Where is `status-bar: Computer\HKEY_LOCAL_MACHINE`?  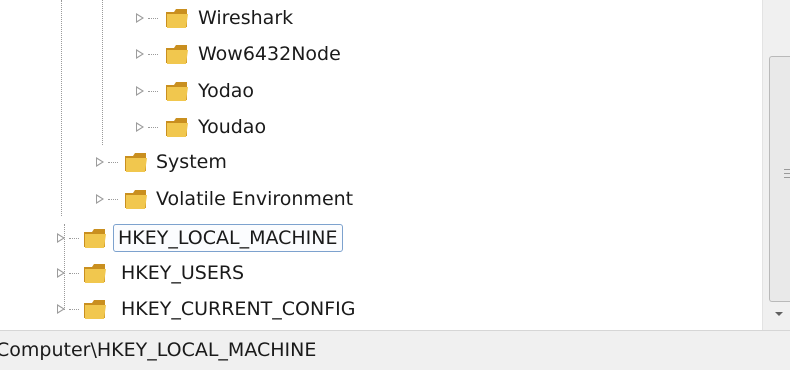
status-bar: Computer\HKEY_LOCAL_MACHINE is located at coordinates (395, 350).